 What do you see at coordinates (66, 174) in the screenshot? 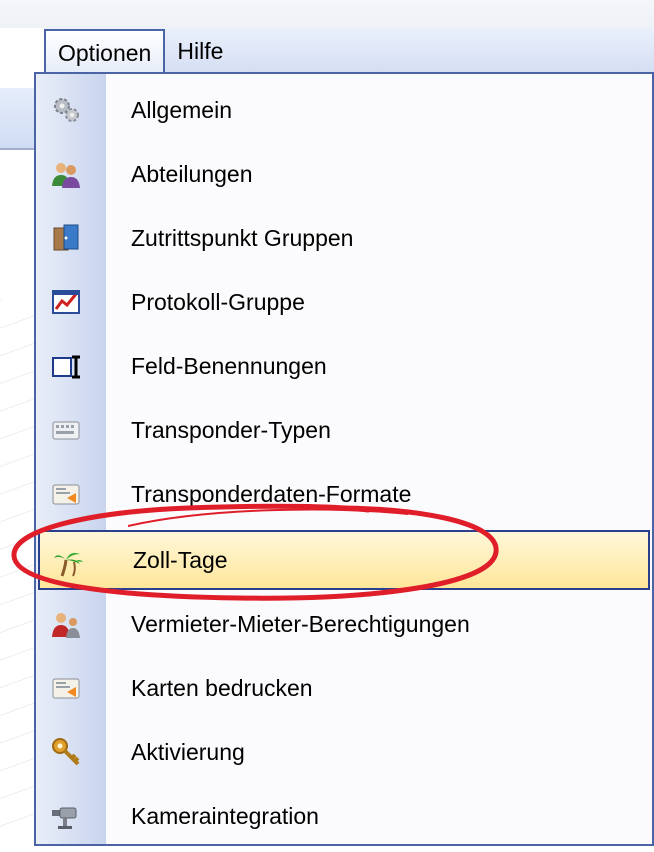
I see `people-icon` at bounding box center [66, 174].